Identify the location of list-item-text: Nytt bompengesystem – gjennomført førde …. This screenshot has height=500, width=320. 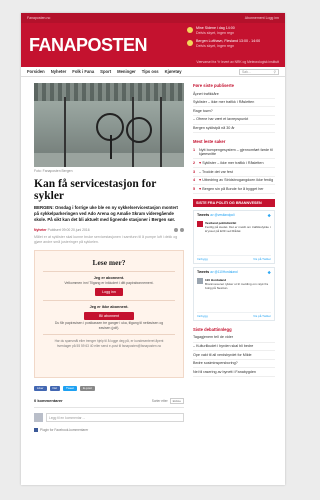
(237, 152).